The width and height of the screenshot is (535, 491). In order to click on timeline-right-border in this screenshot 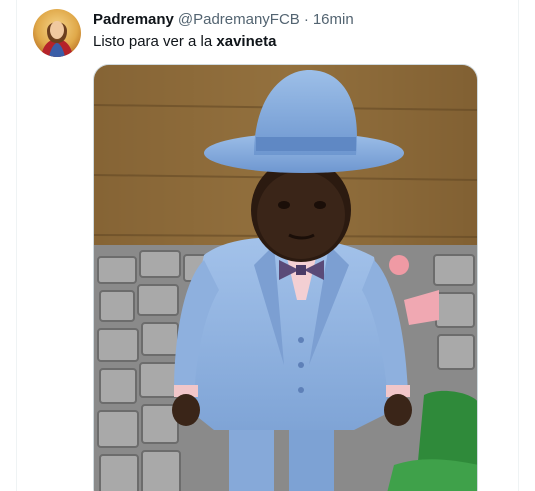, I will do `click(518, 245)`.